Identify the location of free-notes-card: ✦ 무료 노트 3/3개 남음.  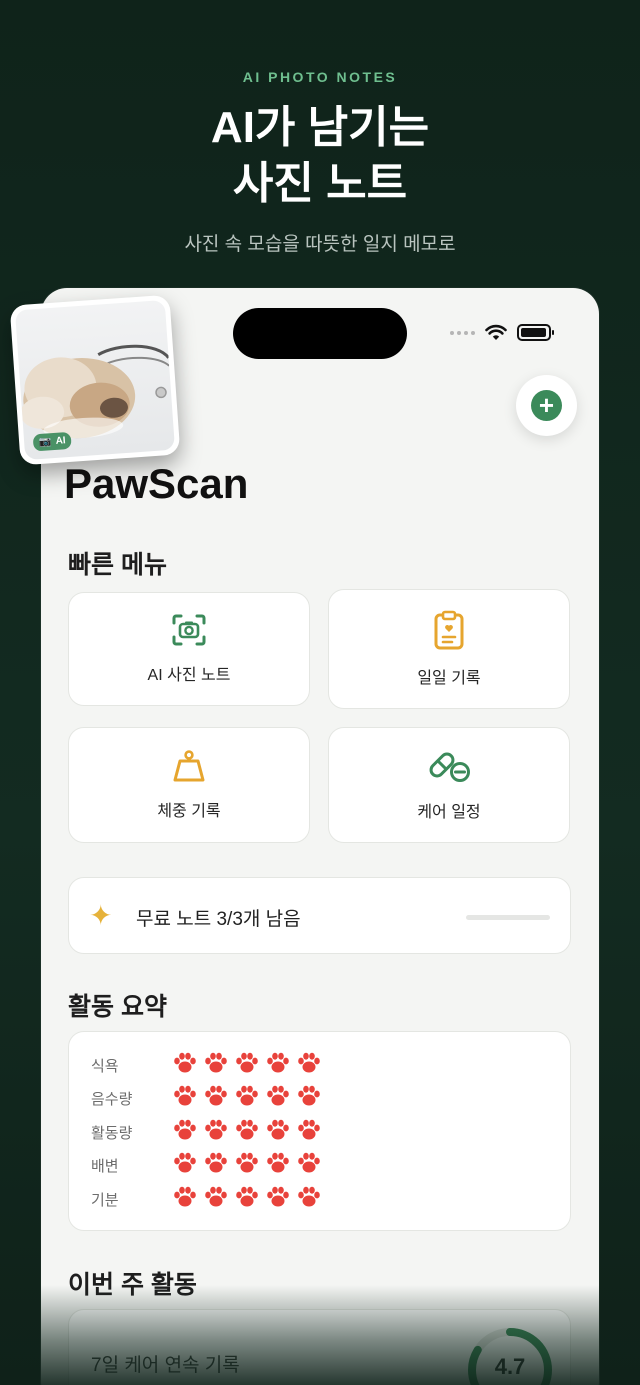
(319, 915).